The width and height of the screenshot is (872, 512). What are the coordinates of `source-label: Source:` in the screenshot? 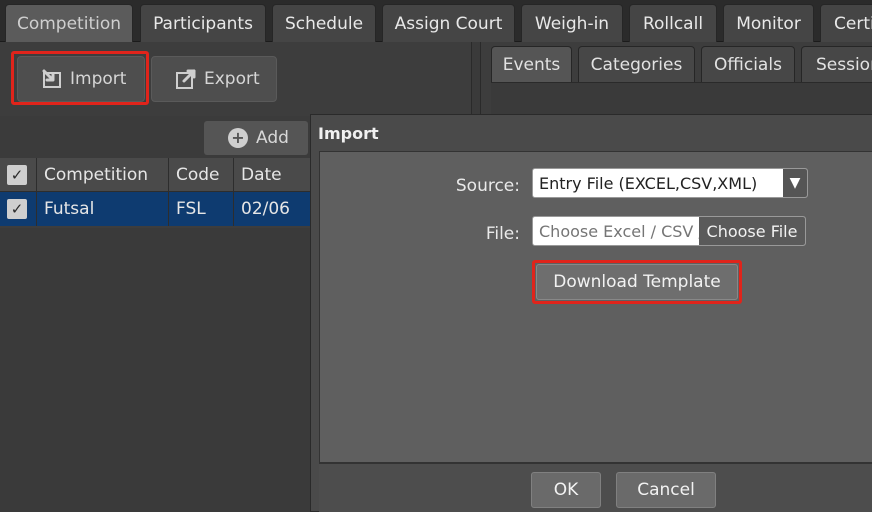 It's located at (487, 186).